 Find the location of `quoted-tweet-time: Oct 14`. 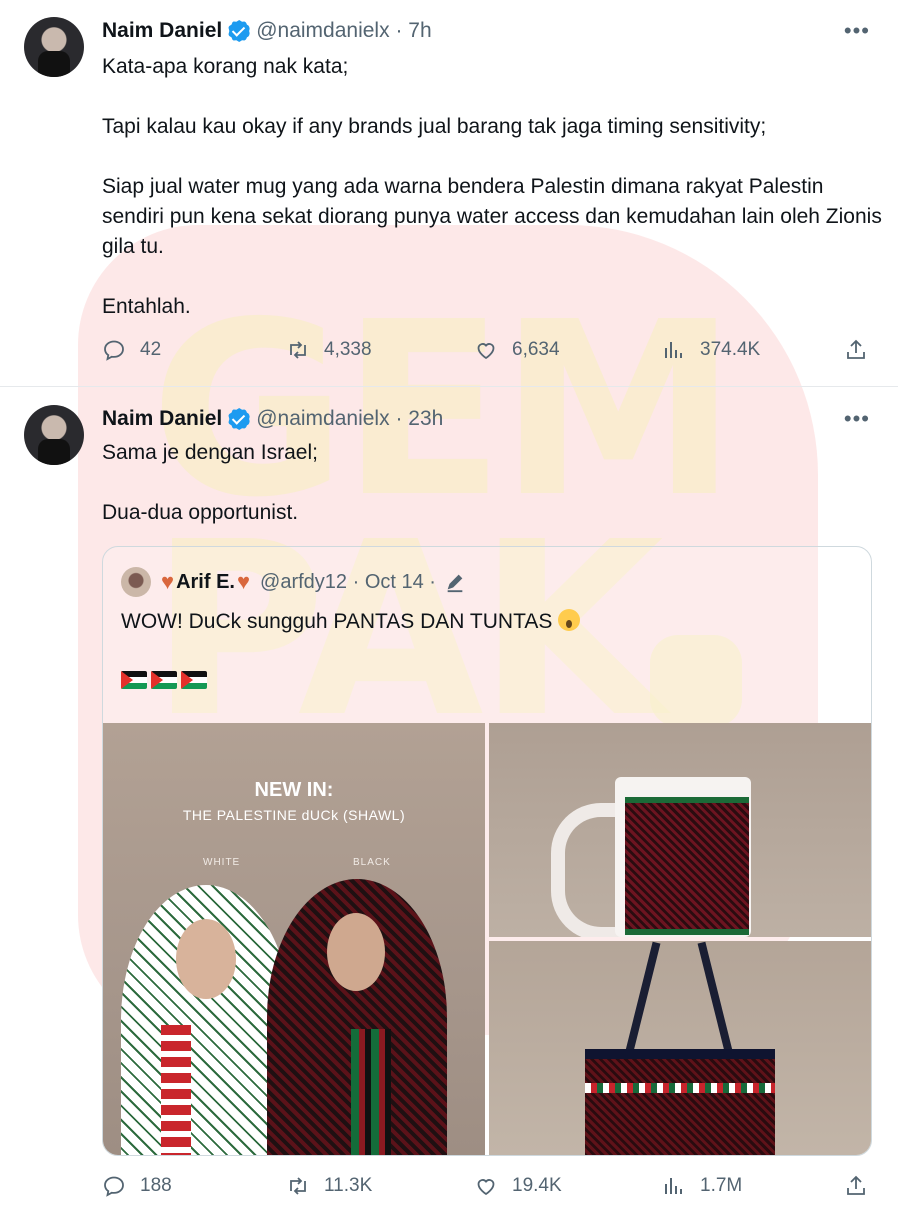

quoted-tweet-time: Oct 14 is located at coordinates (394, 581).